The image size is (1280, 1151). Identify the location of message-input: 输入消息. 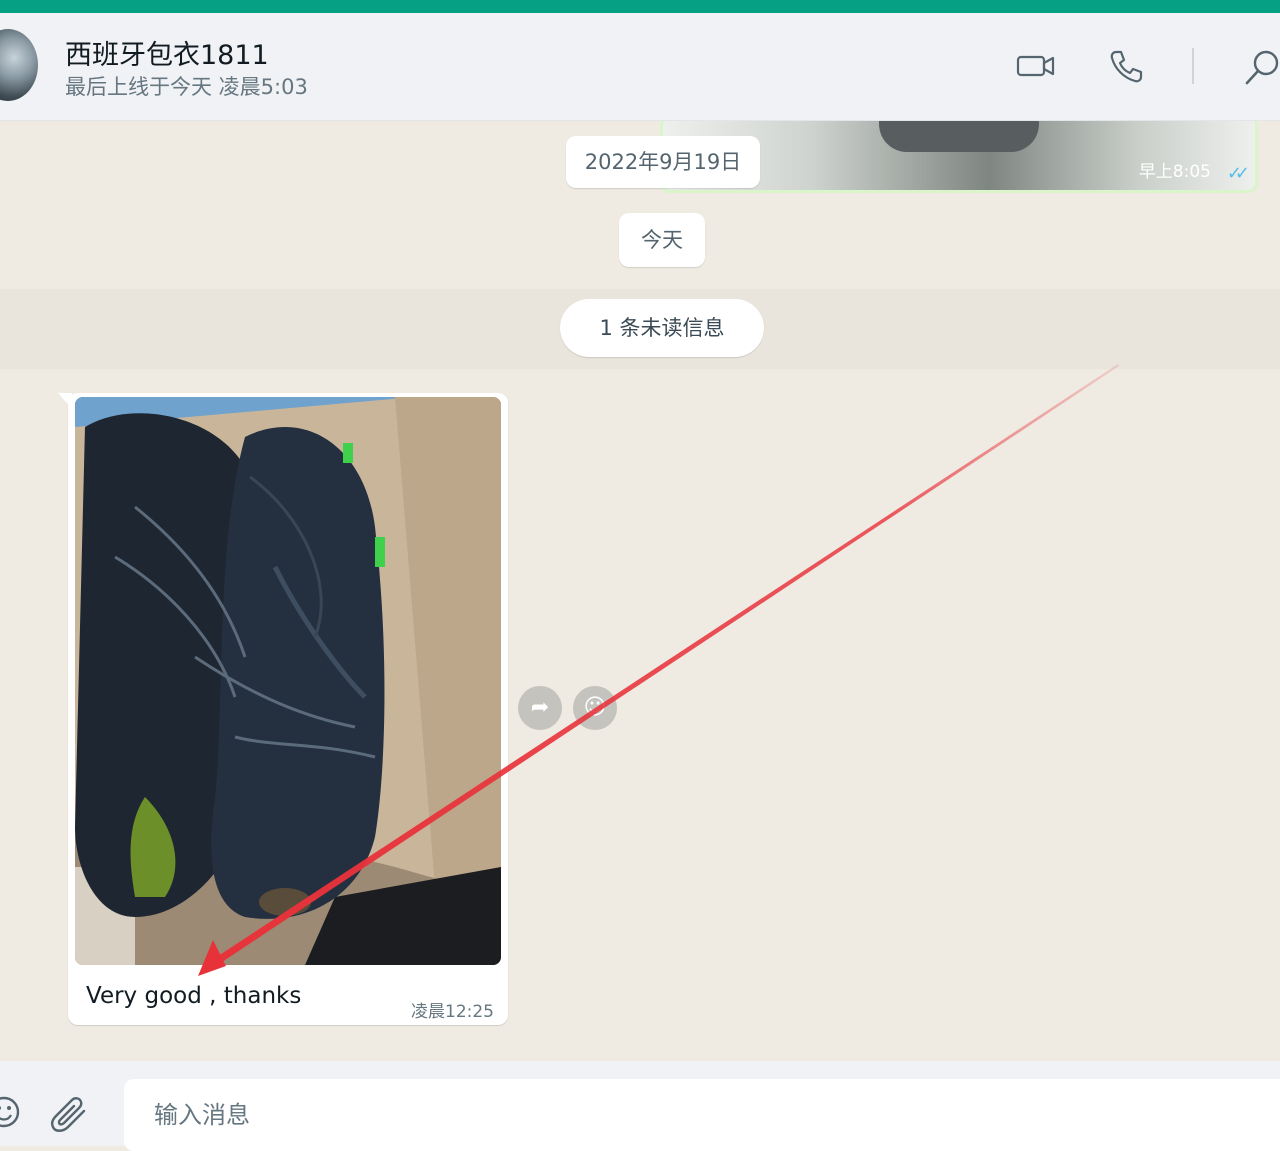
(702, 1115).